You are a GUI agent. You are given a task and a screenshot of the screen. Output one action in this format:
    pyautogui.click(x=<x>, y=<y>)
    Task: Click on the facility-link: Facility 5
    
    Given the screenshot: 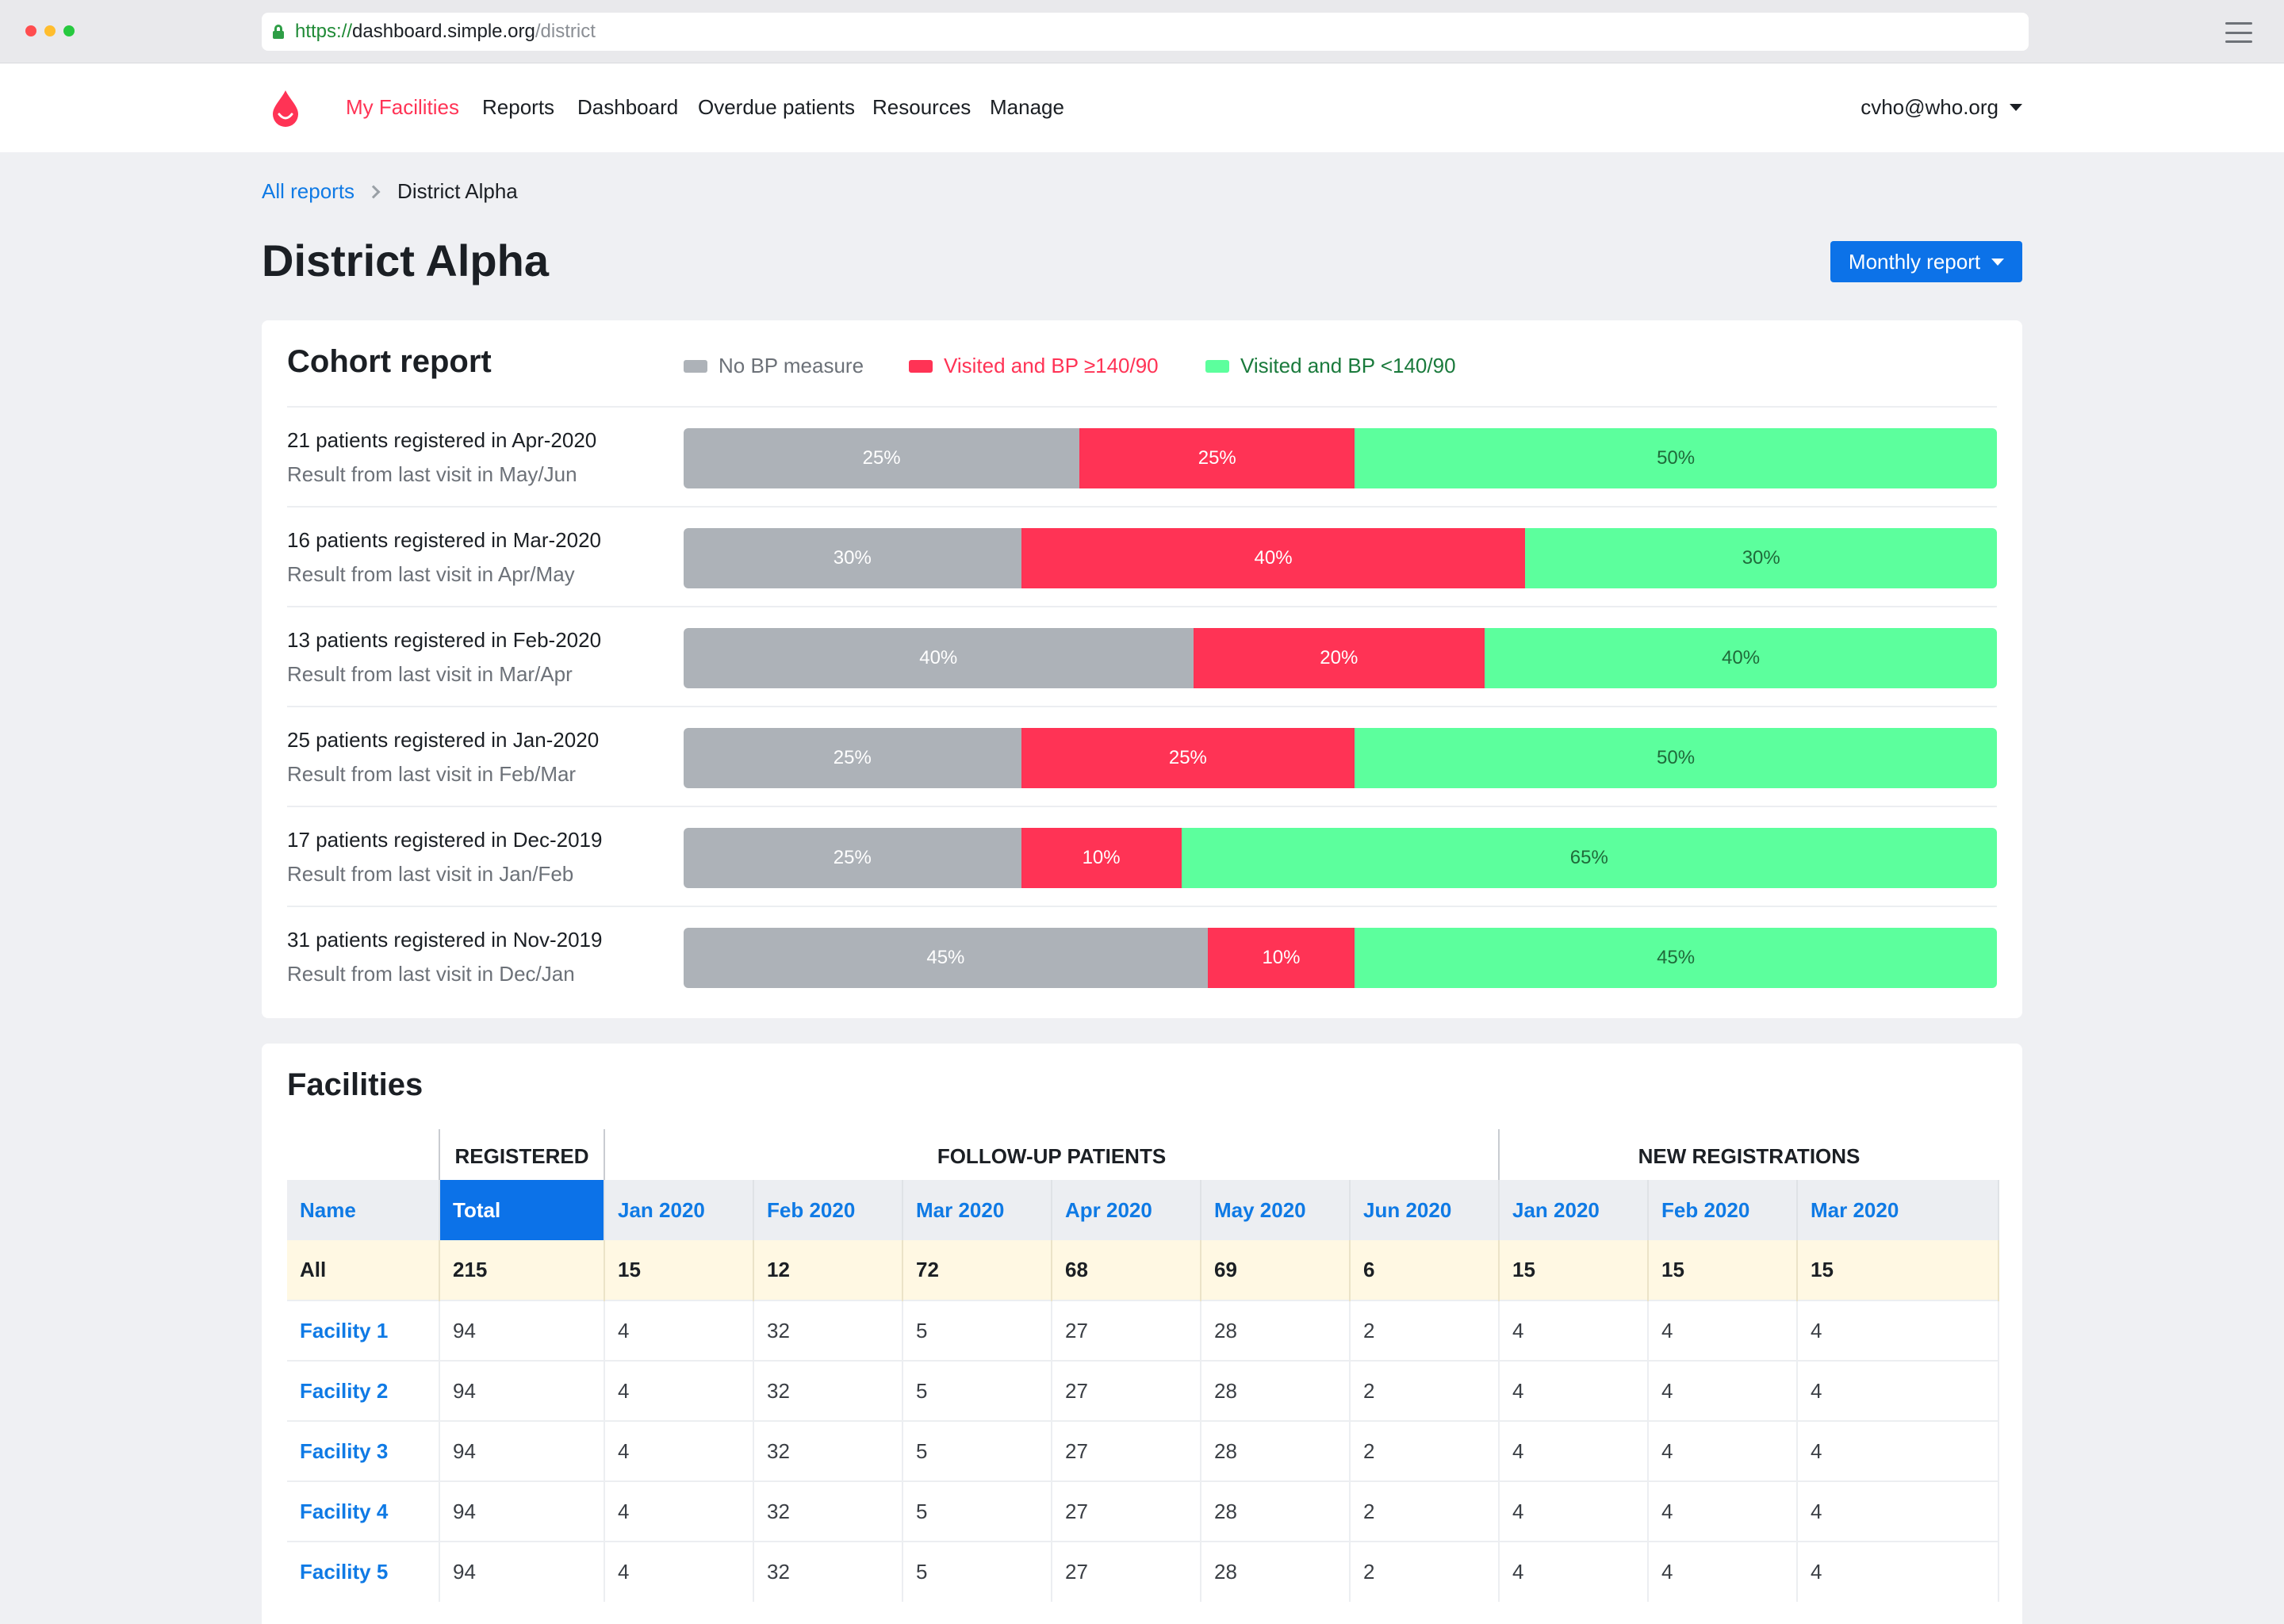 What is the action you would take?
    pyautogui.click(x=363, y=1571)
    